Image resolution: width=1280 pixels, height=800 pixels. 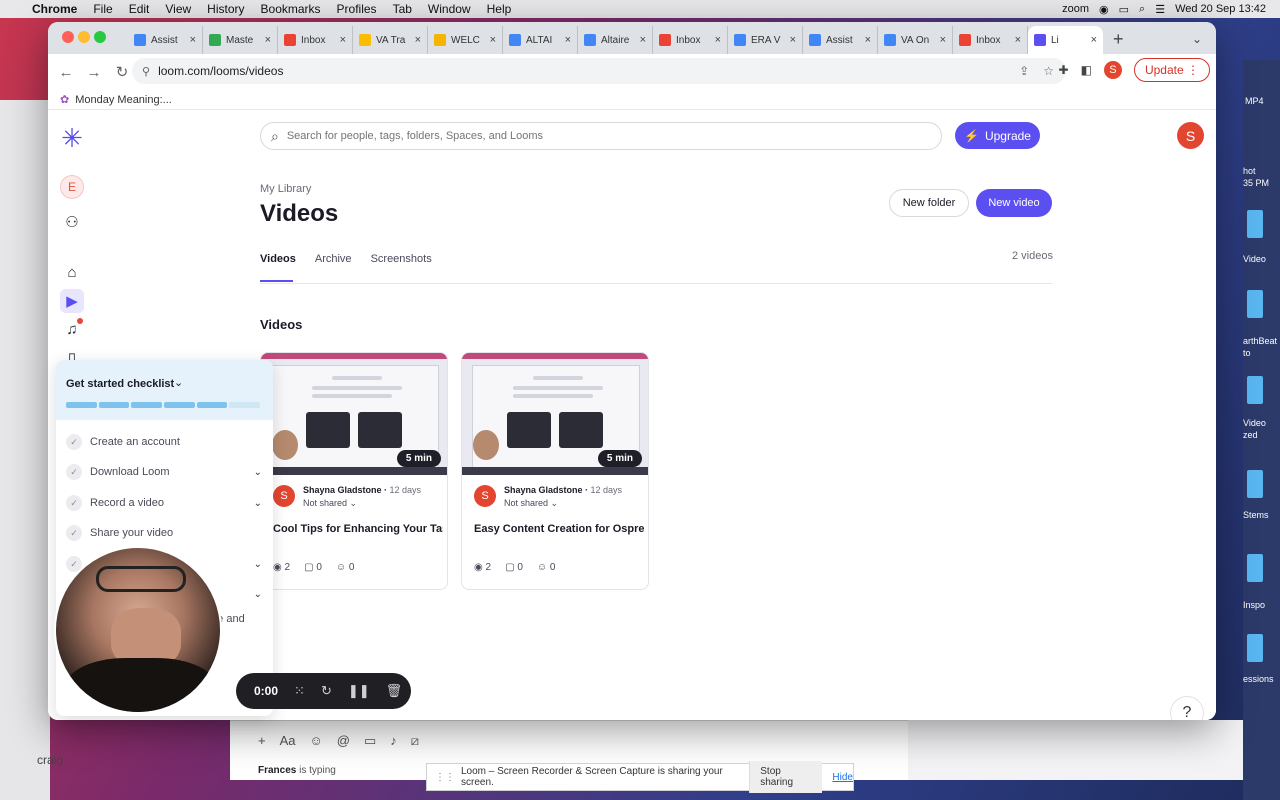 I want to click on plus-icon: +, so click(x=262, y=741).